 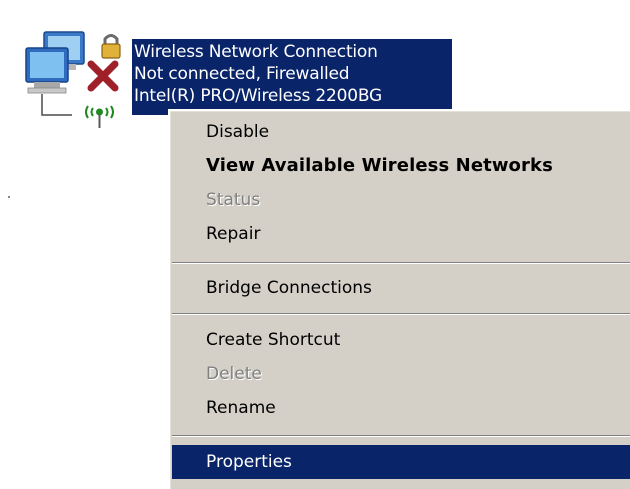 I want to click on connection-status: Not connected, Firewalled, so click(x=242, y=74).